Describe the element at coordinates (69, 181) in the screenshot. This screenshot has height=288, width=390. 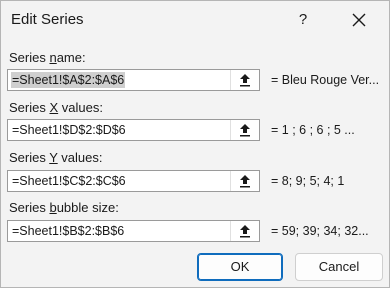
I see `series-y-values-value: =Sheet1!$C$2:$C$6` at that location.